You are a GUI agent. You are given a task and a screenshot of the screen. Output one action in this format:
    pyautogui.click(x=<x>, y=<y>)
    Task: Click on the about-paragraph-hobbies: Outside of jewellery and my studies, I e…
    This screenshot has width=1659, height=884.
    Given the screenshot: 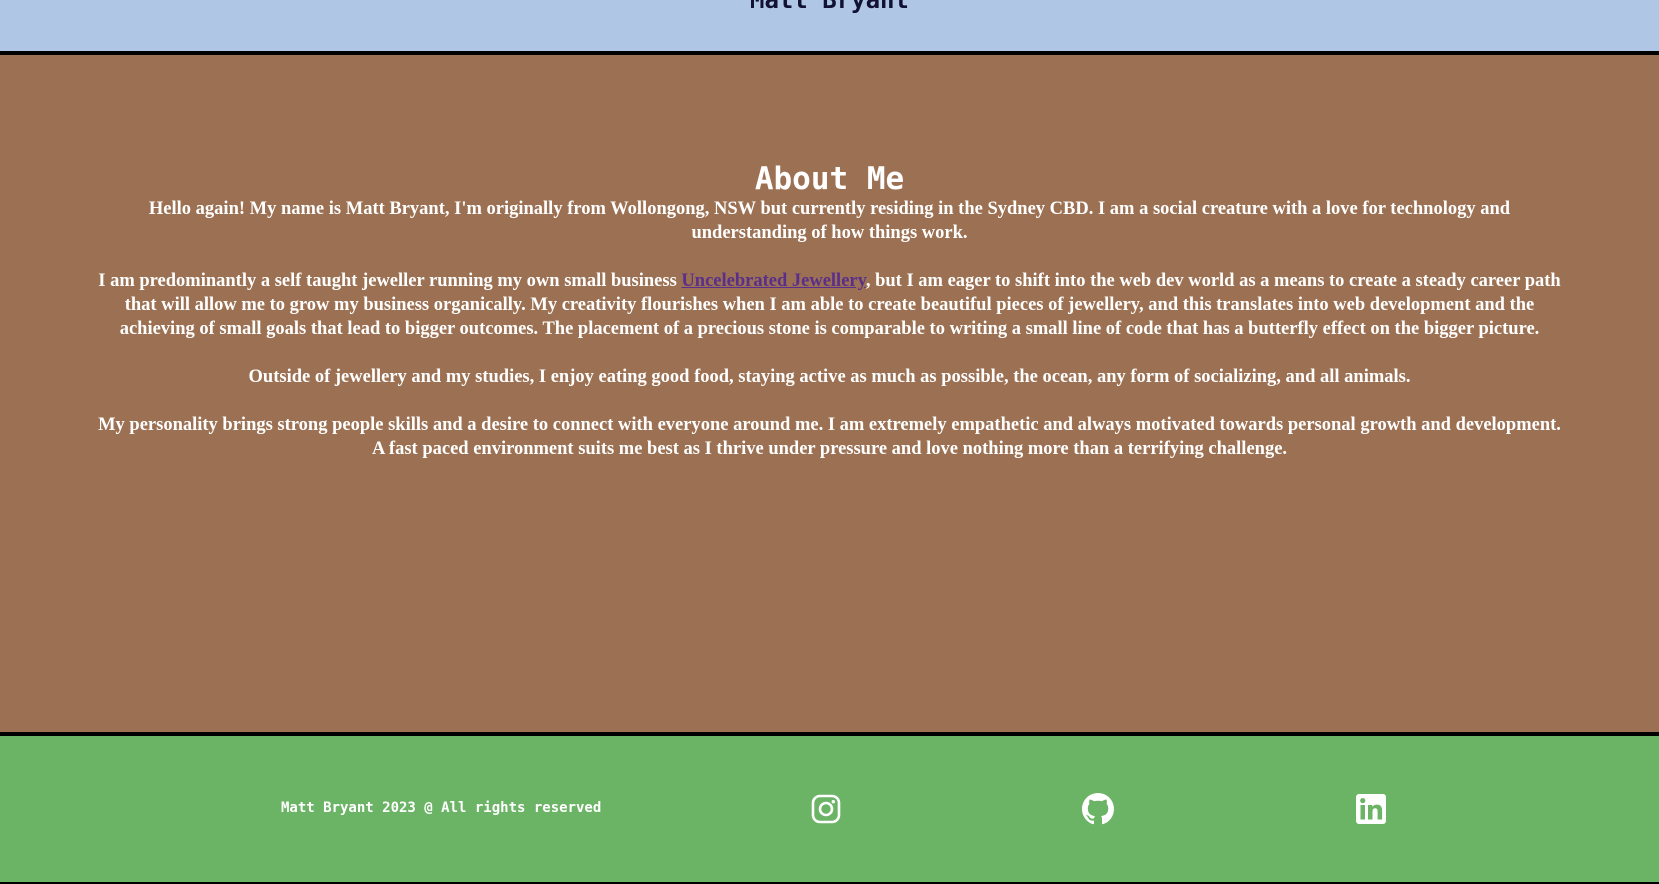 What is the action you would take?
    pyautogui.click(x=829, y=377)
    